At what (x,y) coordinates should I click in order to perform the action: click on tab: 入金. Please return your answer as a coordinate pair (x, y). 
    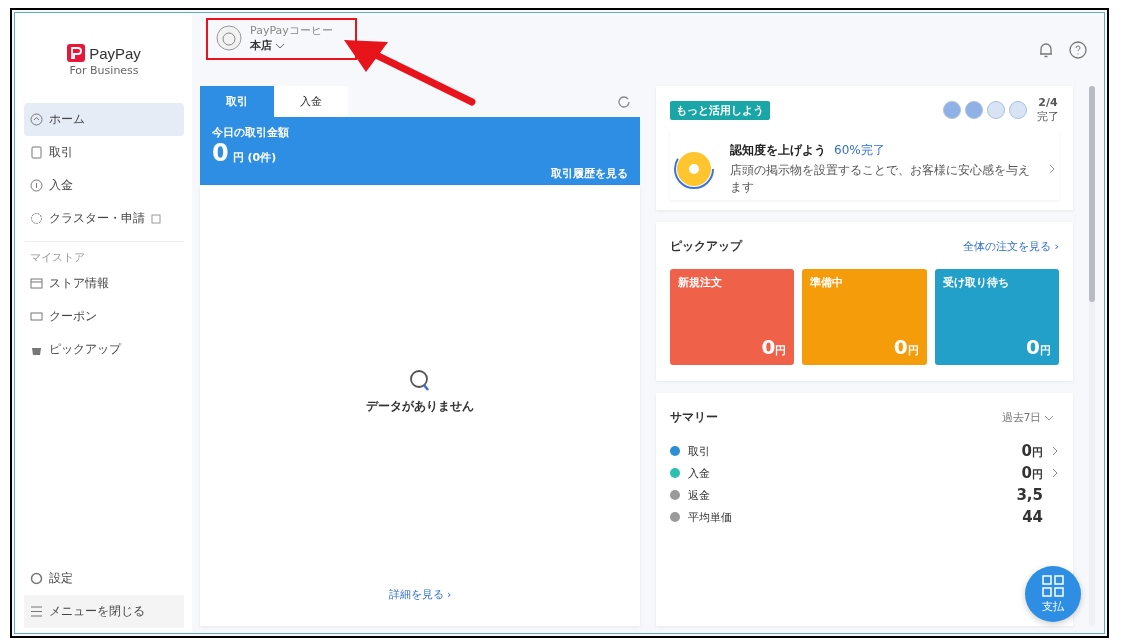
    Looking at the image, I should click on (311, 101).